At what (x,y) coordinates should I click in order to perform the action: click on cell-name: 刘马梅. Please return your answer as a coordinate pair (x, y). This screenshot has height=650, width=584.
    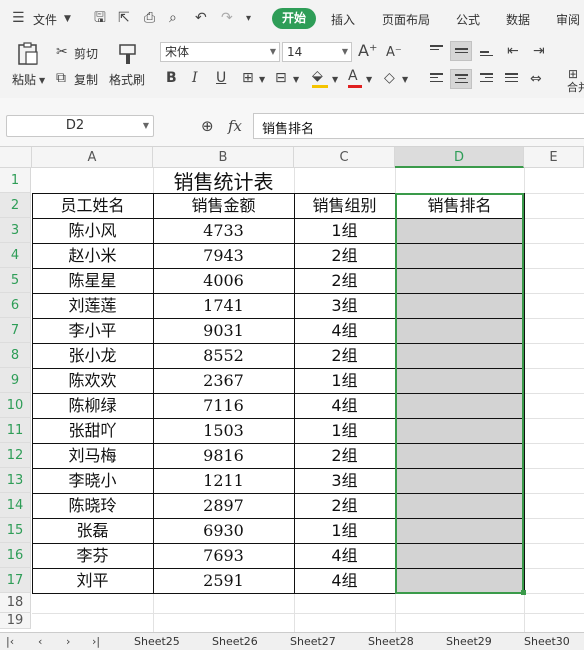
    Looking at the image, I should click on (92, 455).